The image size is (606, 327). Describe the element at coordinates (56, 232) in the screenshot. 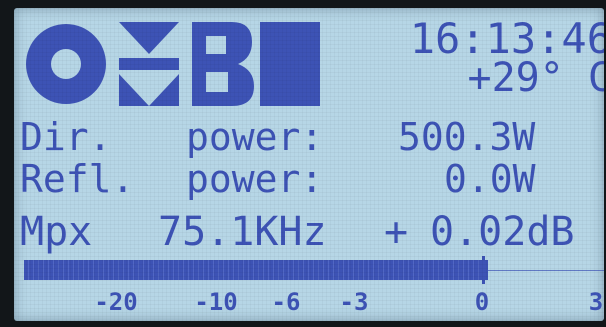

I see `mpx-label: Mpx` at that location.